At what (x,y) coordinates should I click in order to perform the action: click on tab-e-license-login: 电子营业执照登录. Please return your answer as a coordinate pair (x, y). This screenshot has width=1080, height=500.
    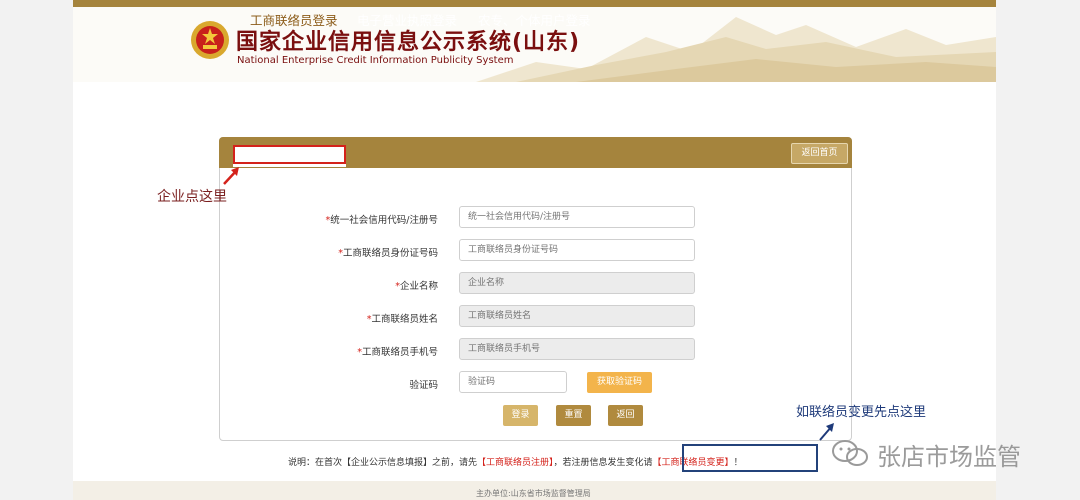
    Looking at the image, I should click on (407, 19).